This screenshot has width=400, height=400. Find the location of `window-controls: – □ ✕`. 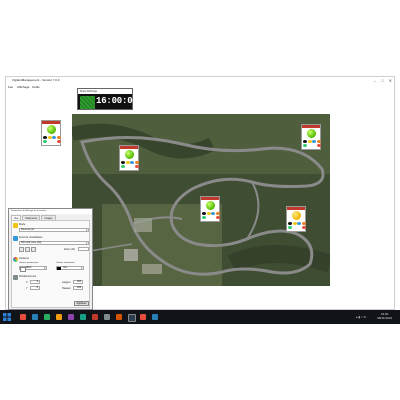

window-controls: – □ ✕ is located at coordinates (383, 81).